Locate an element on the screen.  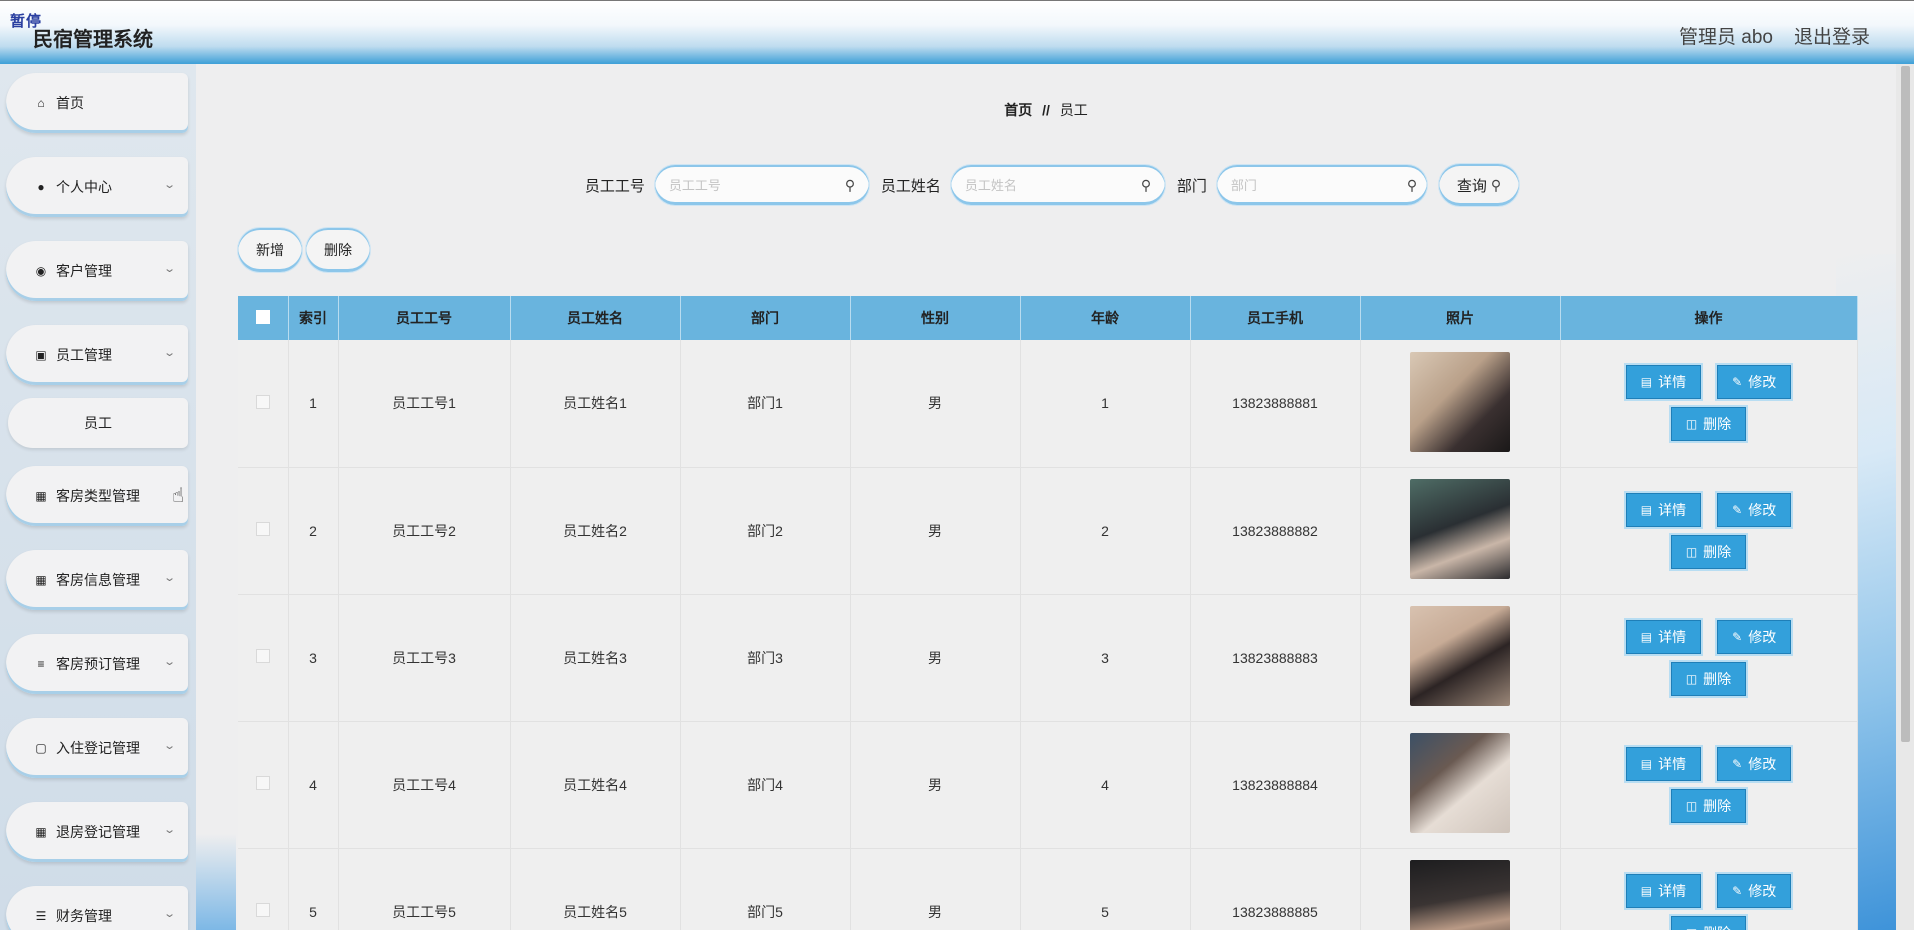
select-all-checkbox is located at coordinates (262, 316).